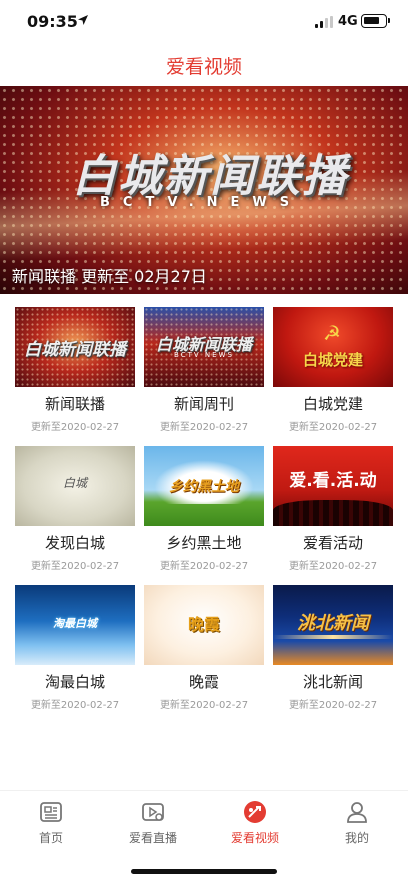 Image resolution: width=408 pixels, height=883 pixels. Describe the element at coordinates (332, 360) in the screenshot. I see `thumbnail-text: 白城党建` at that location.